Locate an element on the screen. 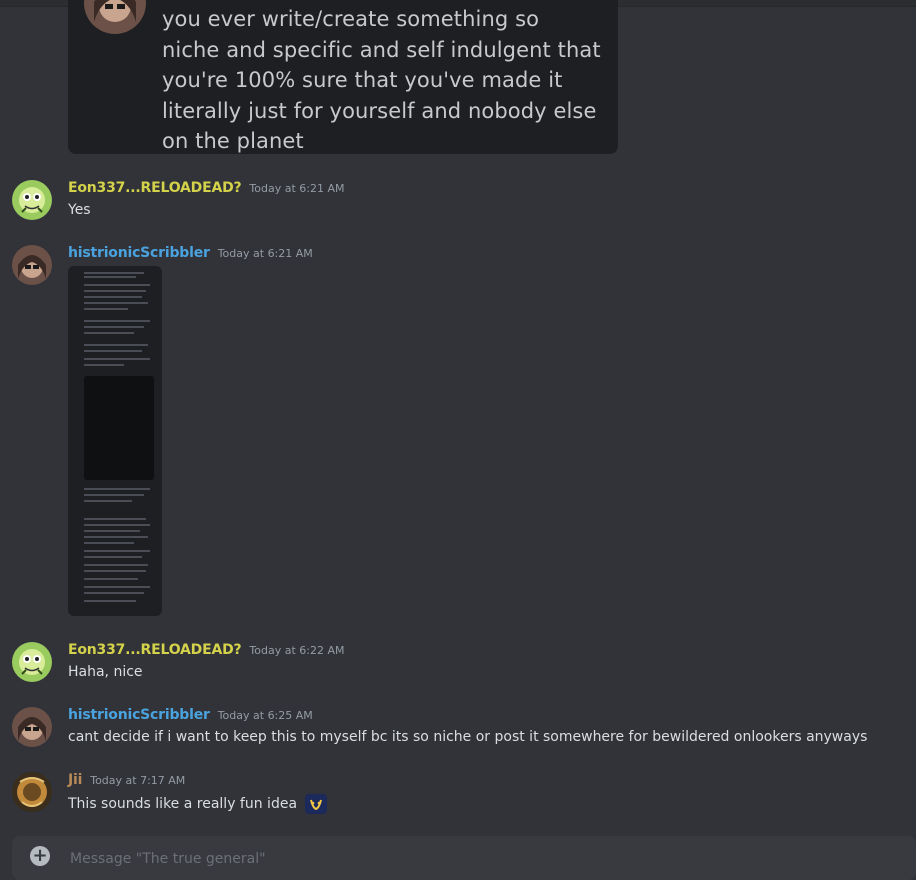 The image size is (916, 880). message-text: Haha, nice is located at coordinates (105, 672).